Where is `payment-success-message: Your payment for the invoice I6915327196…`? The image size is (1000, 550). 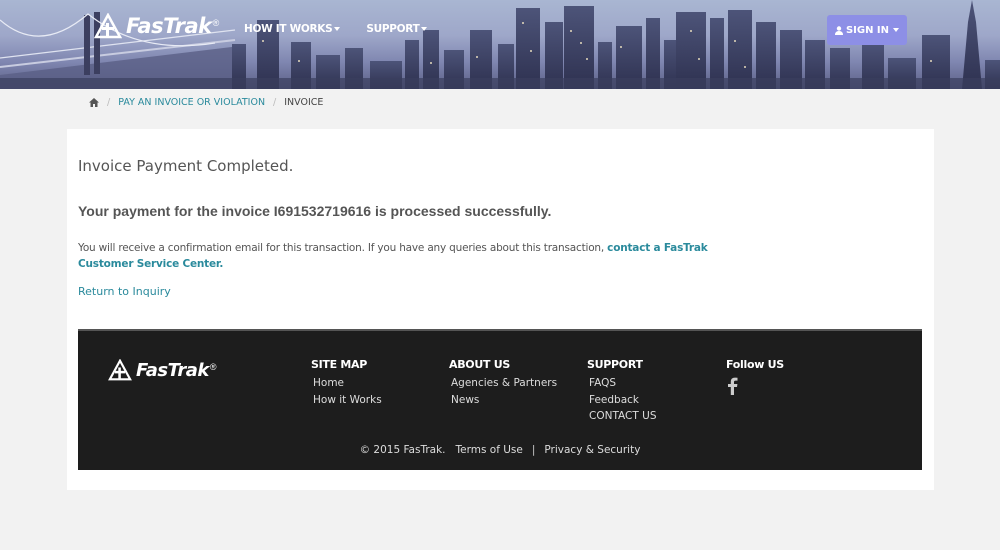 payment-success-message: Your payment for the invoice I6915327196… is located at coordinates (315, 211).